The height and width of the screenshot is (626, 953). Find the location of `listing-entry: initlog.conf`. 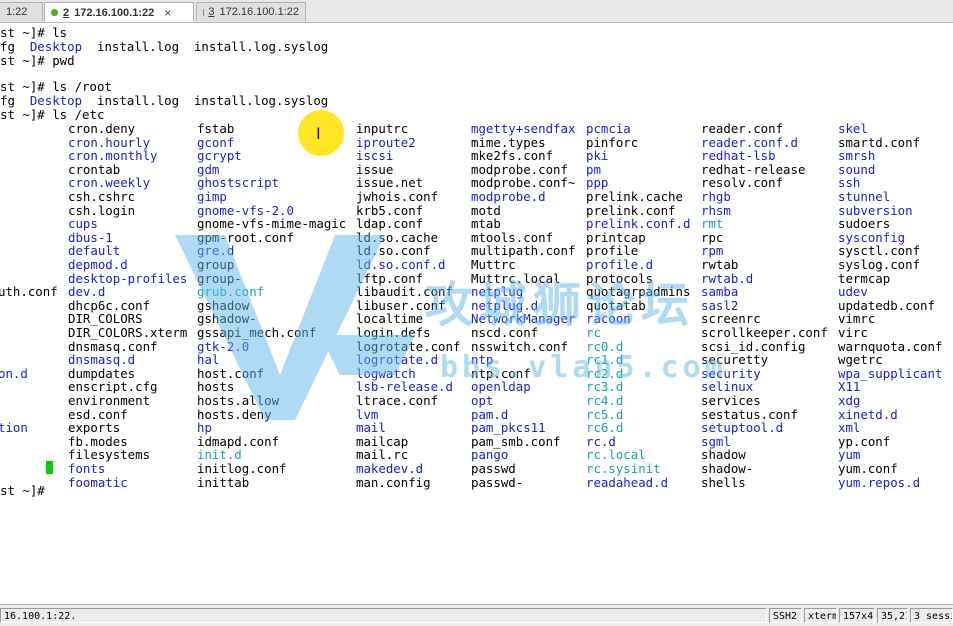

listing-entry: initlog.conf is located at coordinates (242, 469).